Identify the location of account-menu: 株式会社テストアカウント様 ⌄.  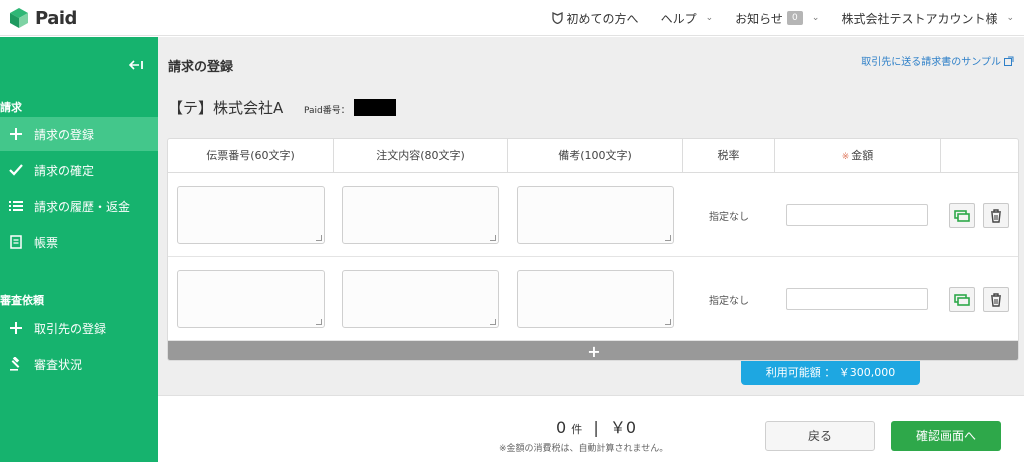
(927, 18).